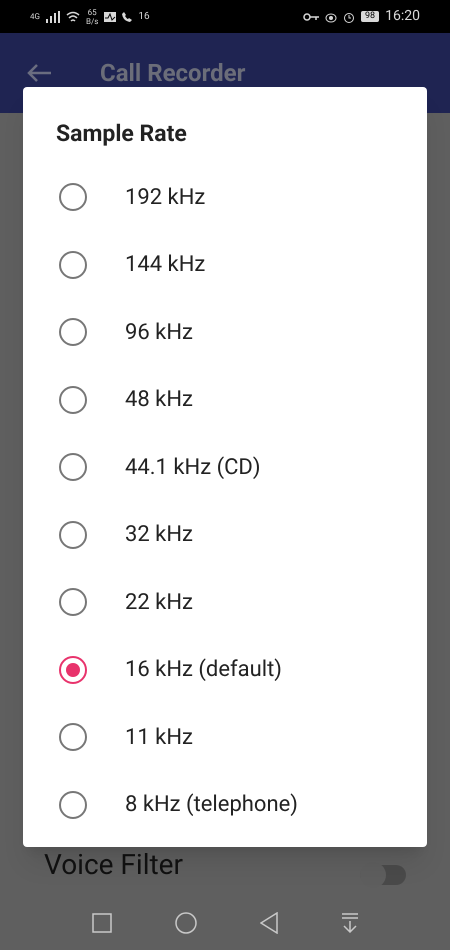  What do you see at coordinates (225, 264) in the screenshot?
I see `radio-option: 144 kHz` at bounding box center [225, 264].